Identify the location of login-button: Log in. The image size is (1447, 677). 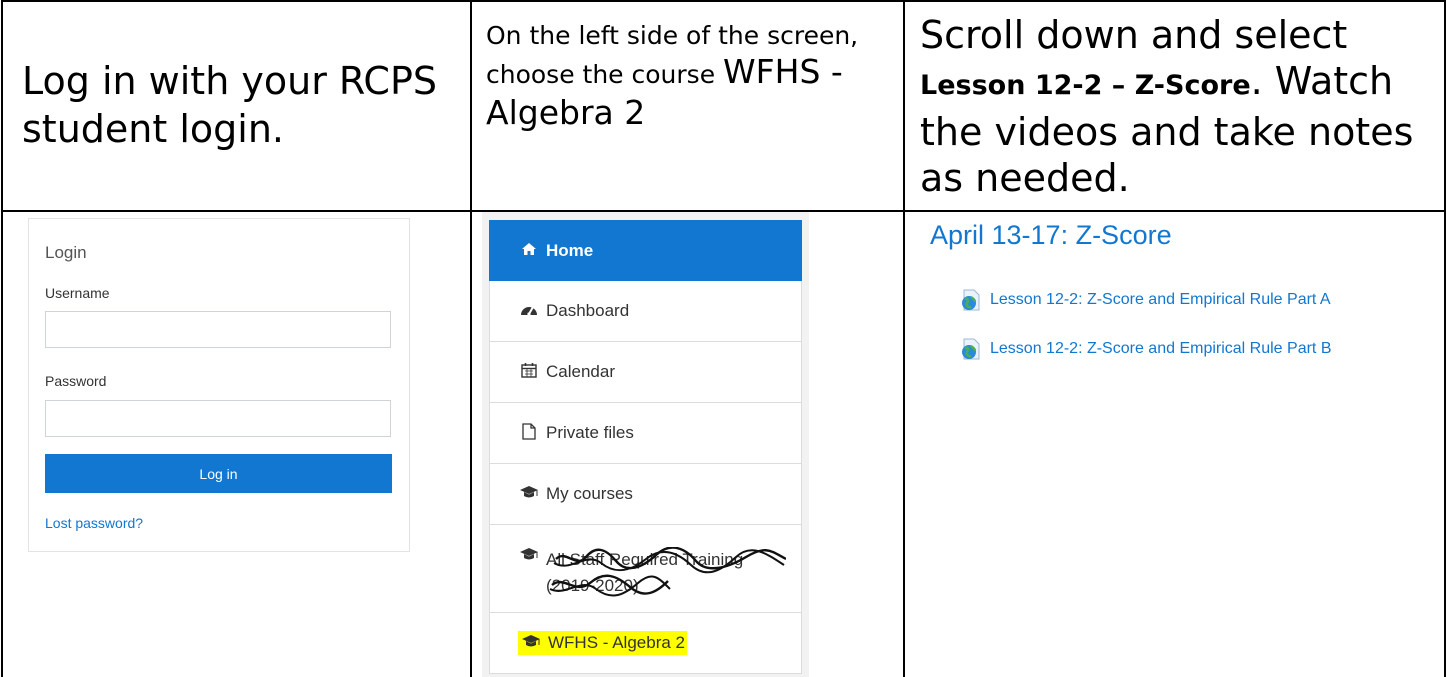
(218, 473).